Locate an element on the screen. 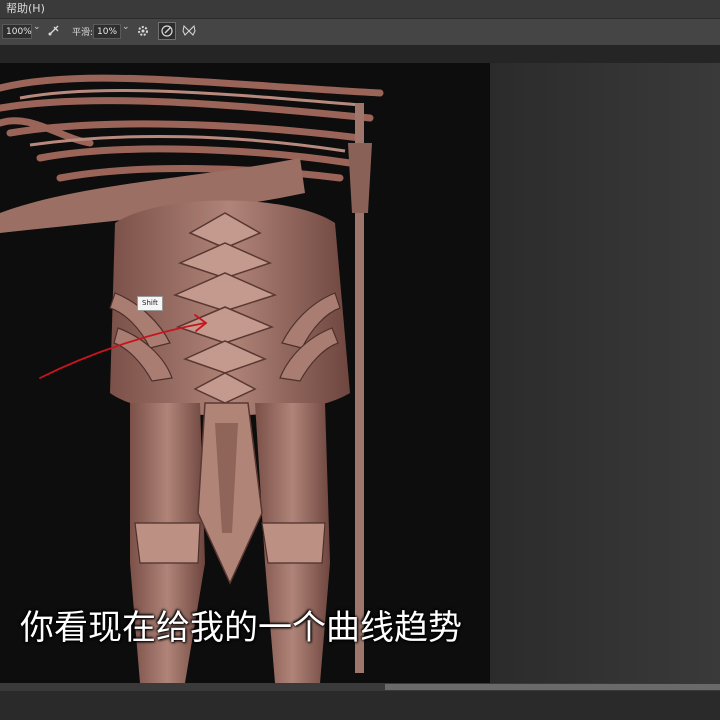 This screenshot has height=720, width=720. size-field: 100% is located at coordinates (17, 31).